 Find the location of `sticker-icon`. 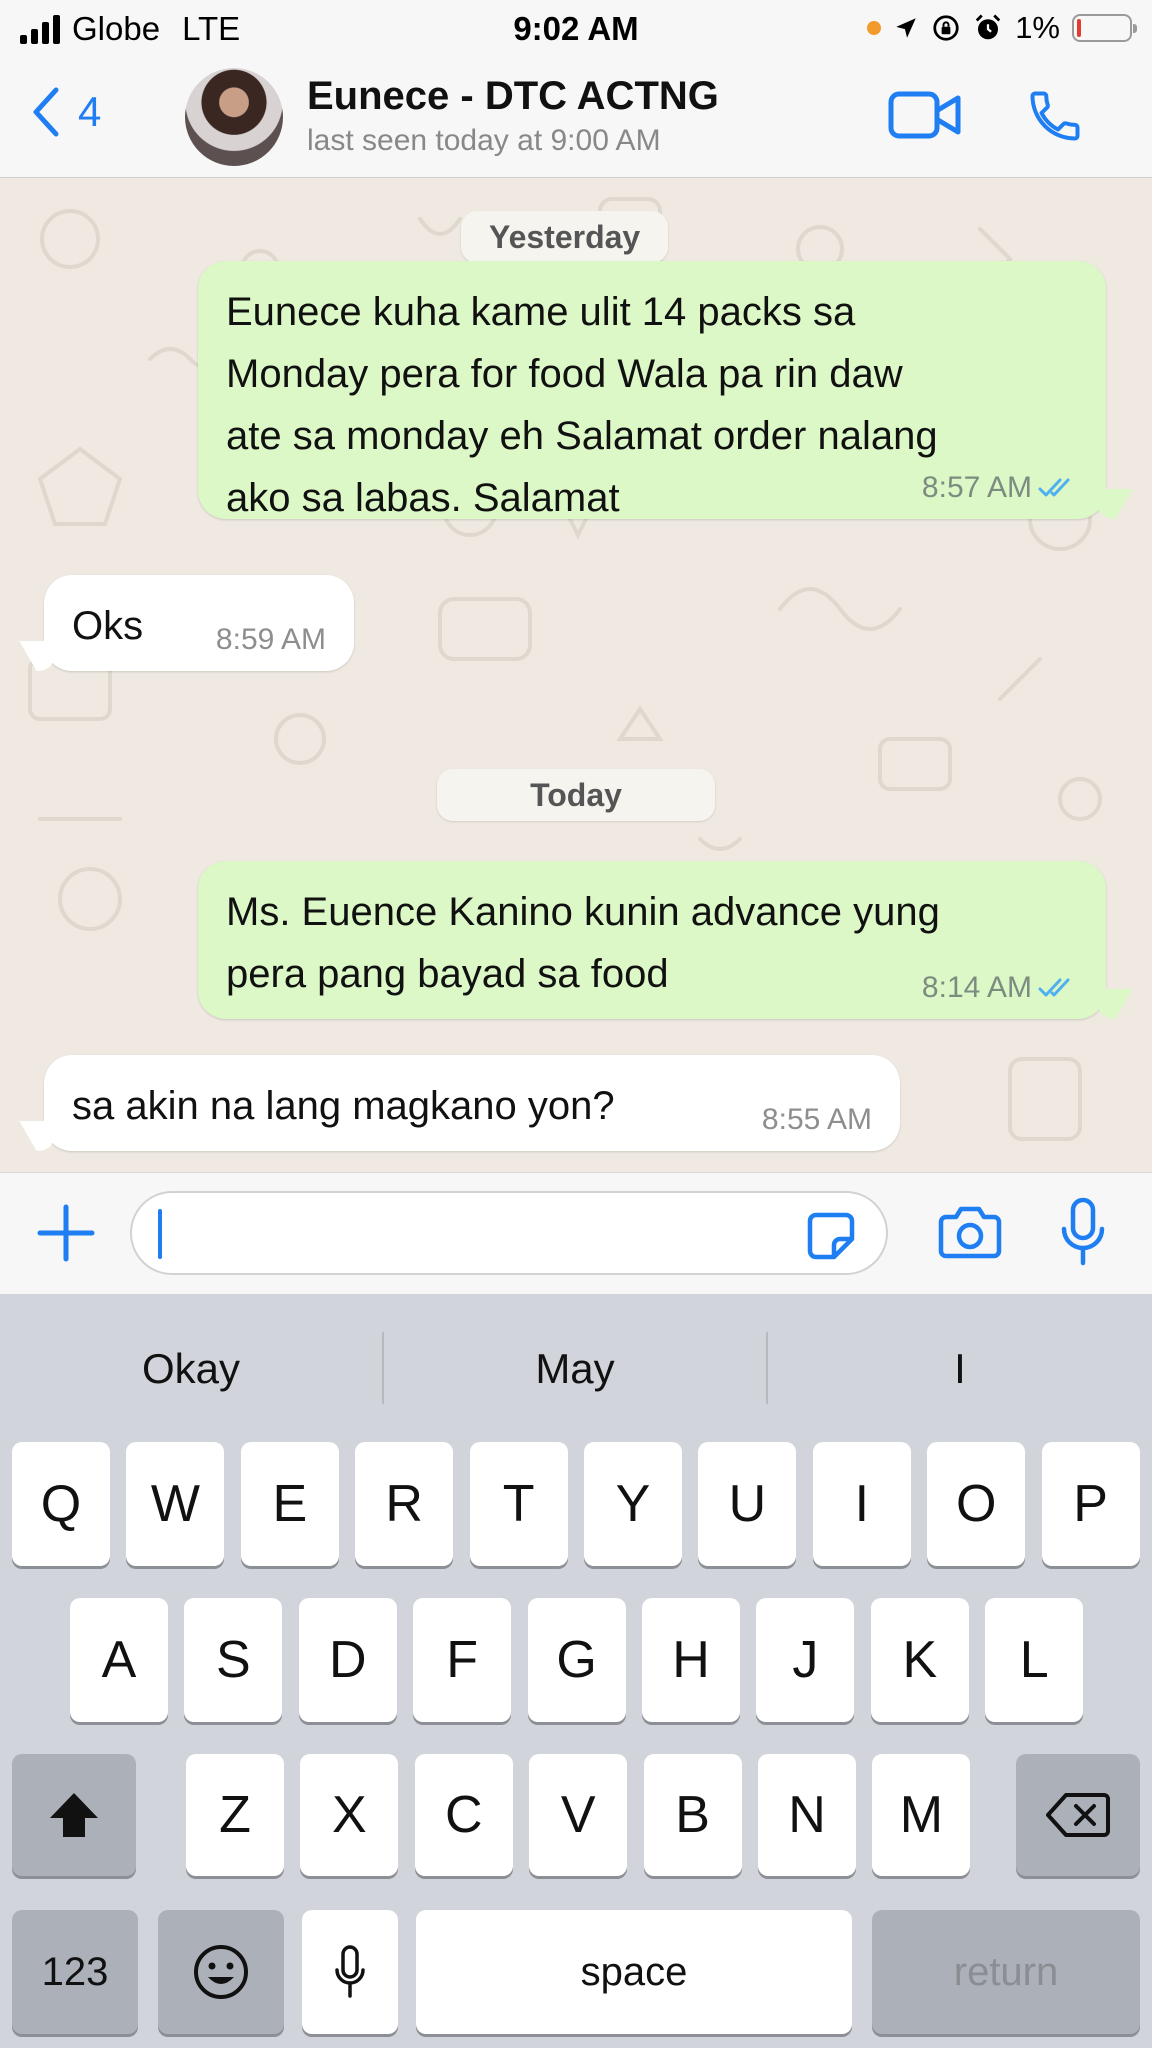

sticker-icon is located at coordinates (831, 1236).